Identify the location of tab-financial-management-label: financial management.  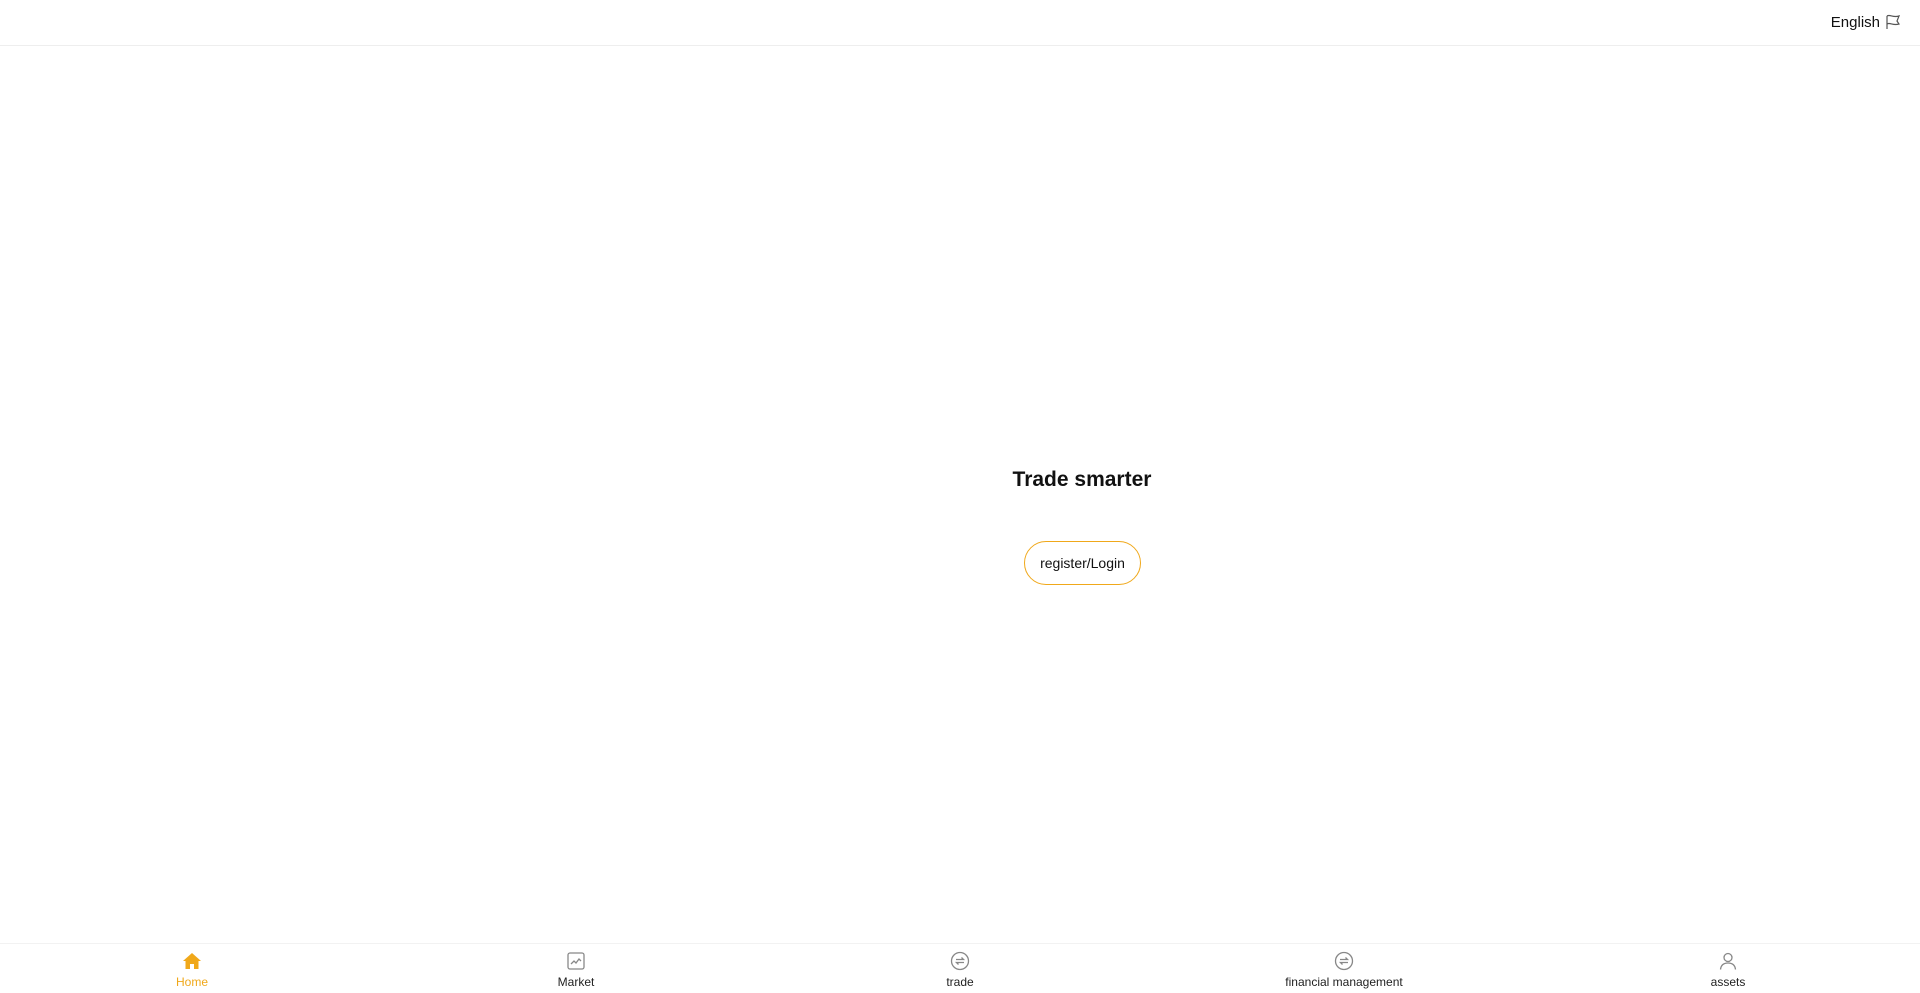
(1344, 982).